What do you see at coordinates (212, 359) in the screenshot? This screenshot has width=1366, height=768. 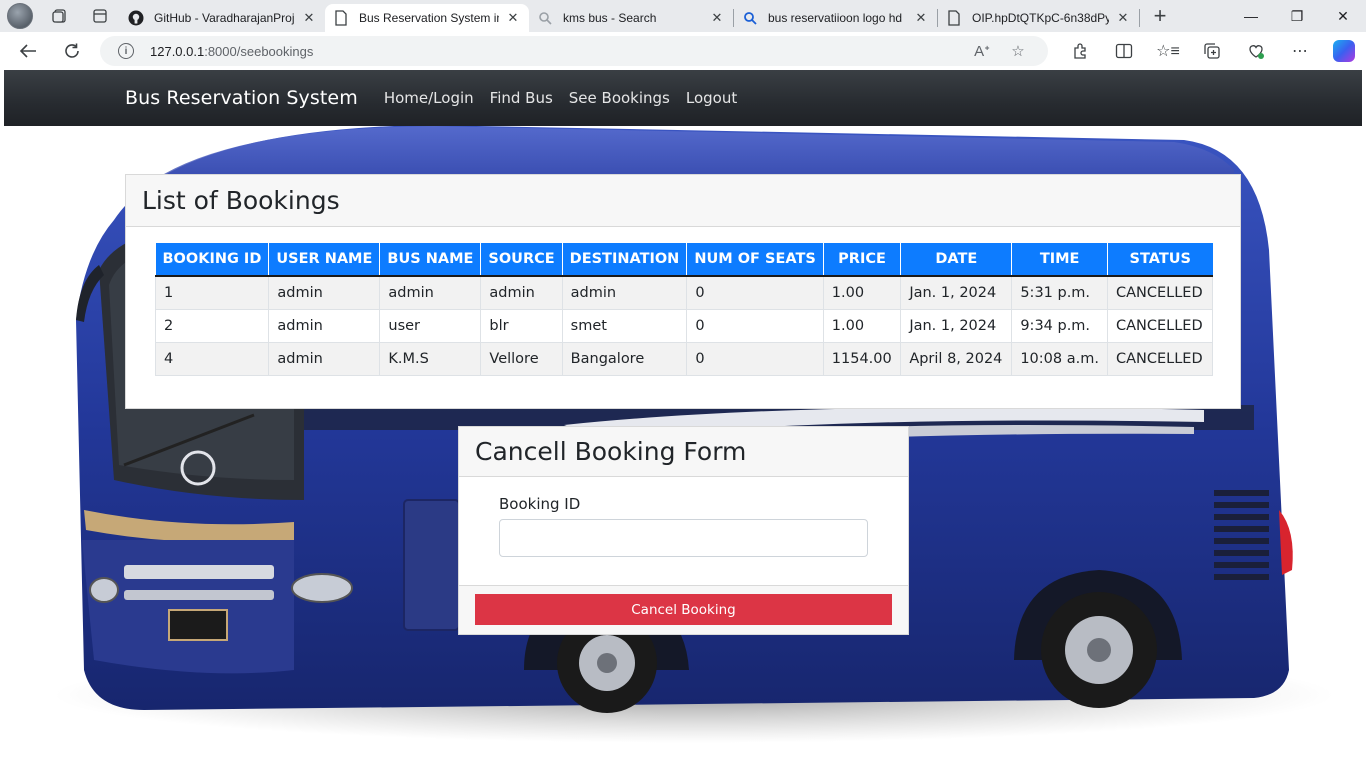 I see `cell-booking-id: 4` at bounding box center [212, 359].